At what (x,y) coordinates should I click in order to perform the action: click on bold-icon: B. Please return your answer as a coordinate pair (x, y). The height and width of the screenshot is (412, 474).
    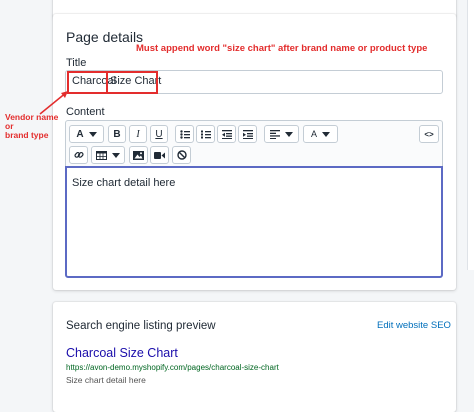
    Looking at the image, I should click on (117, 134).